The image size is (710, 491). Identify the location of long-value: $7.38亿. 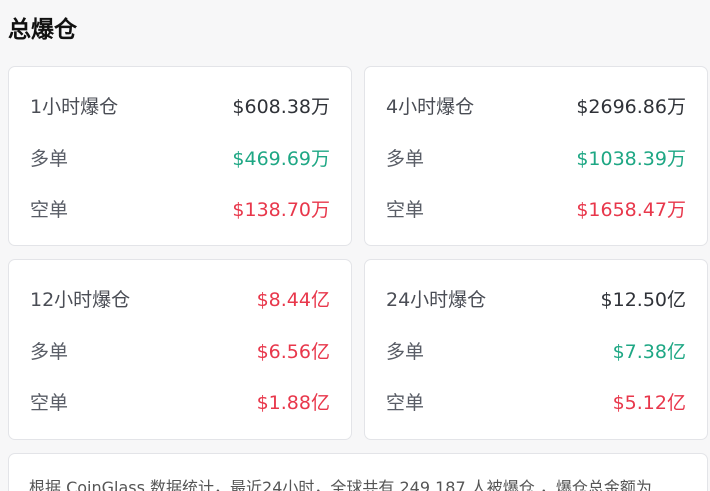
(649, 352).